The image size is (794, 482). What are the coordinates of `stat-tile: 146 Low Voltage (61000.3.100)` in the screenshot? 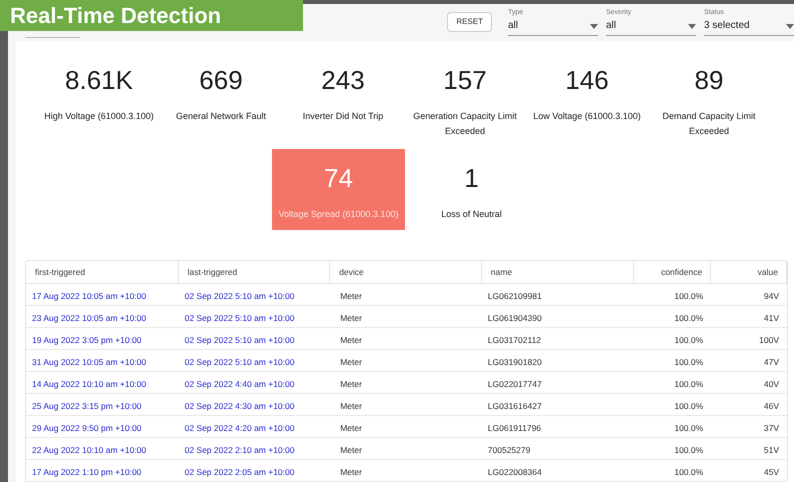 It's located at (587, 99).